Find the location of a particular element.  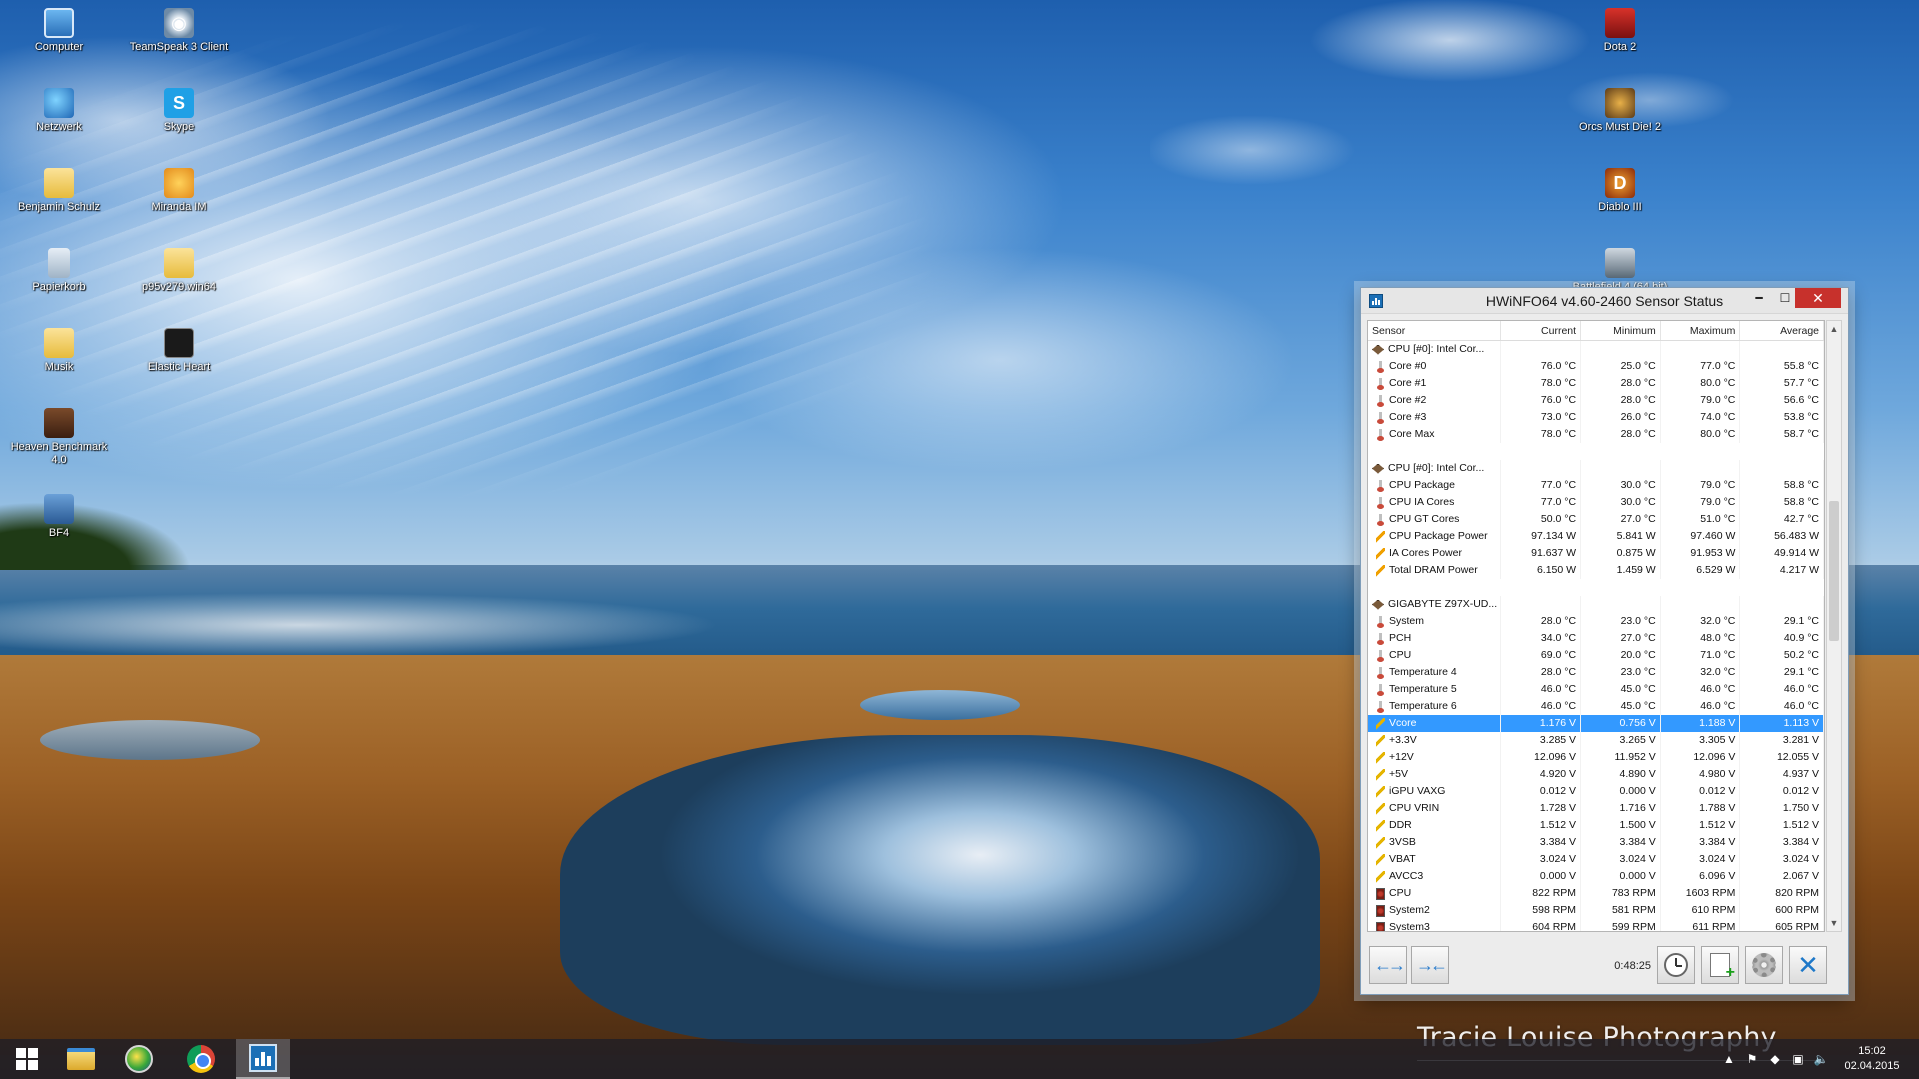

sensor-row: Vcore 1.176 V 0.756 V 1.188 V 1.113 V is located at coordinates (1596, 723).